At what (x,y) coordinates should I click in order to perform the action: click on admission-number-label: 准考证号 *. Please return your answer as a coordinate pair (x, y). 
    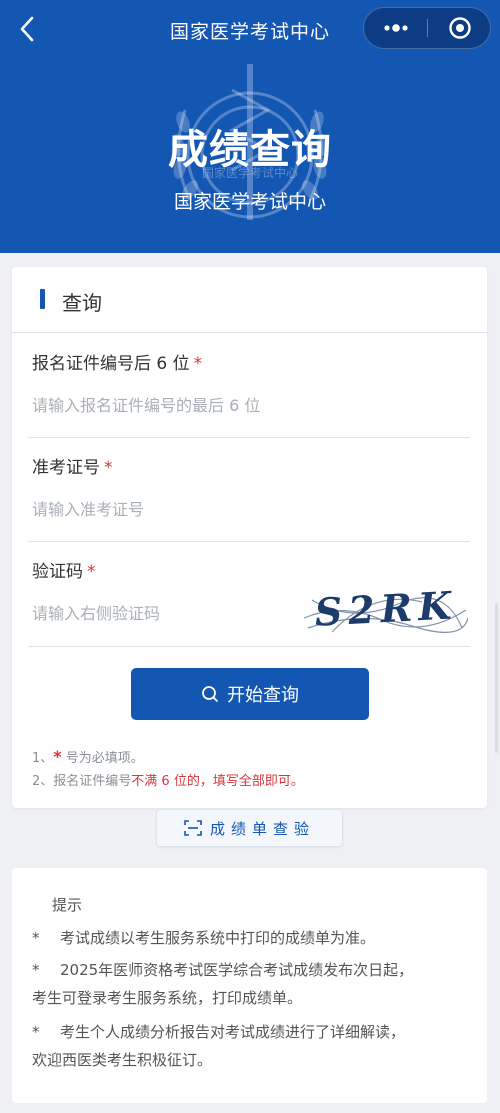
    Looking at the image, I should click on (72, 465).